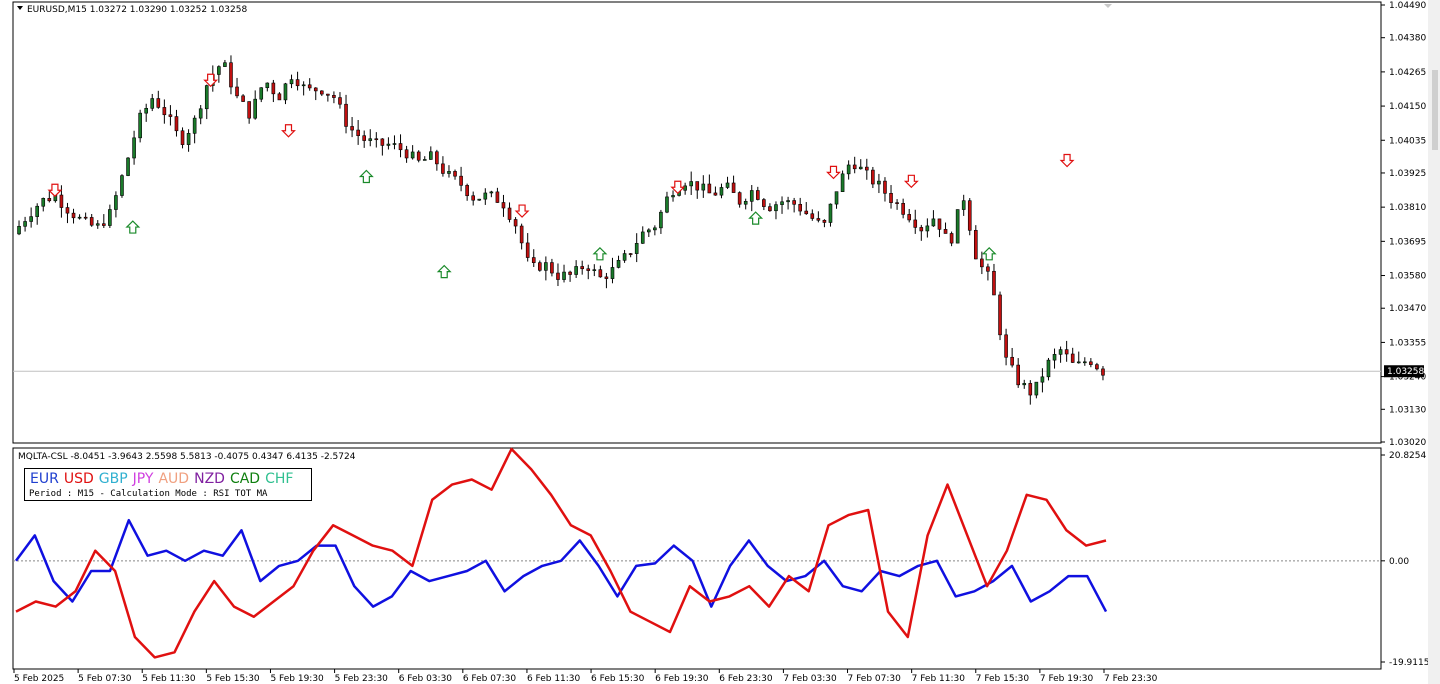 The height and width of the screenshot is (684, 1440). I want to click on legend-item-jpy: JPY, so click(143, 479).